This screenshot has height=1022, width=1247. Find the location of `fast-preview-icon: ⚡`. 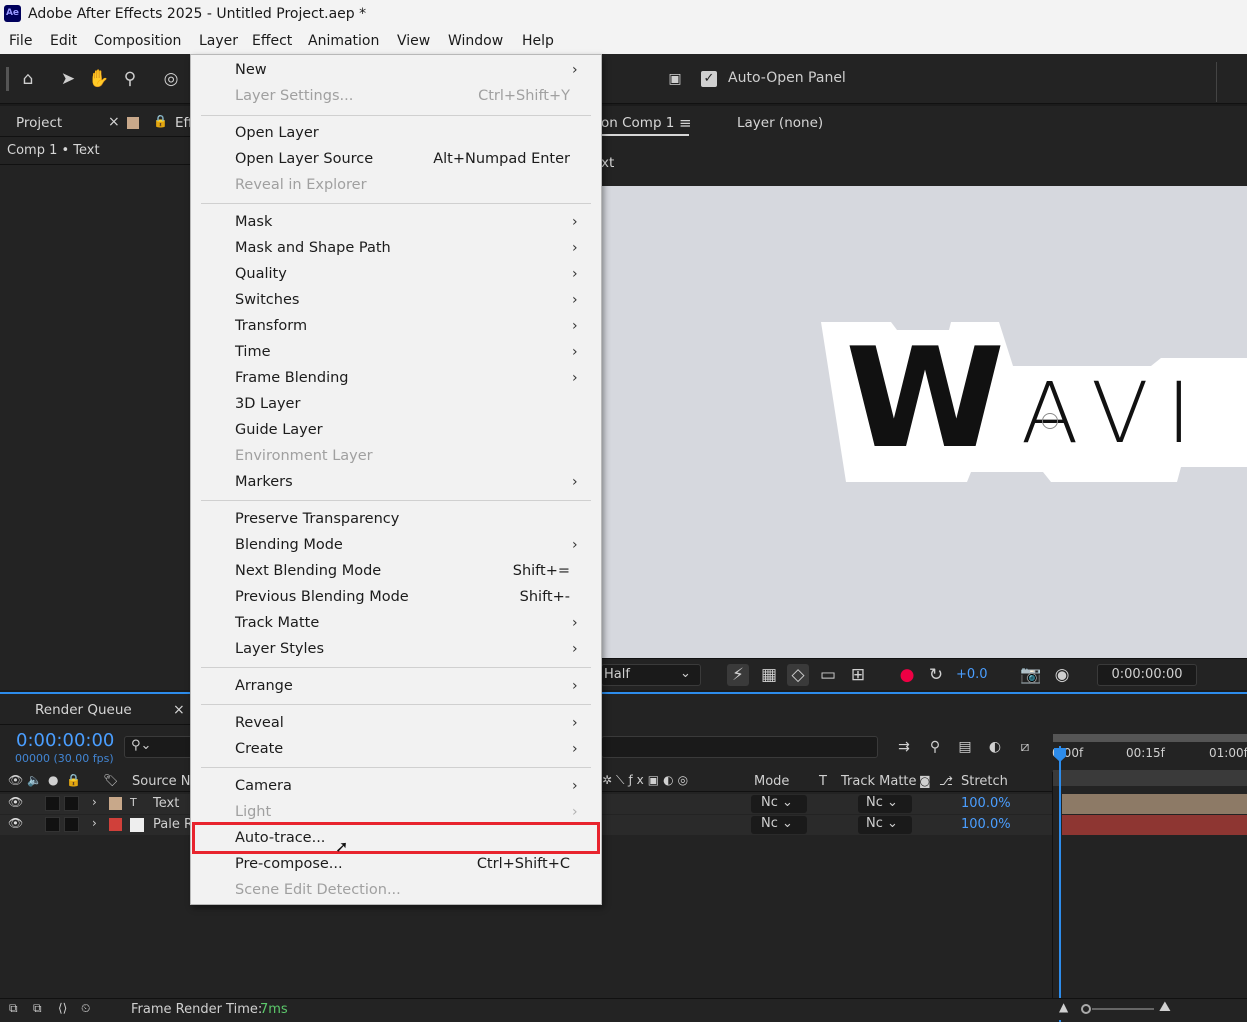

fast-preview-icon: ⚡ is located at coordinates (738, 675).